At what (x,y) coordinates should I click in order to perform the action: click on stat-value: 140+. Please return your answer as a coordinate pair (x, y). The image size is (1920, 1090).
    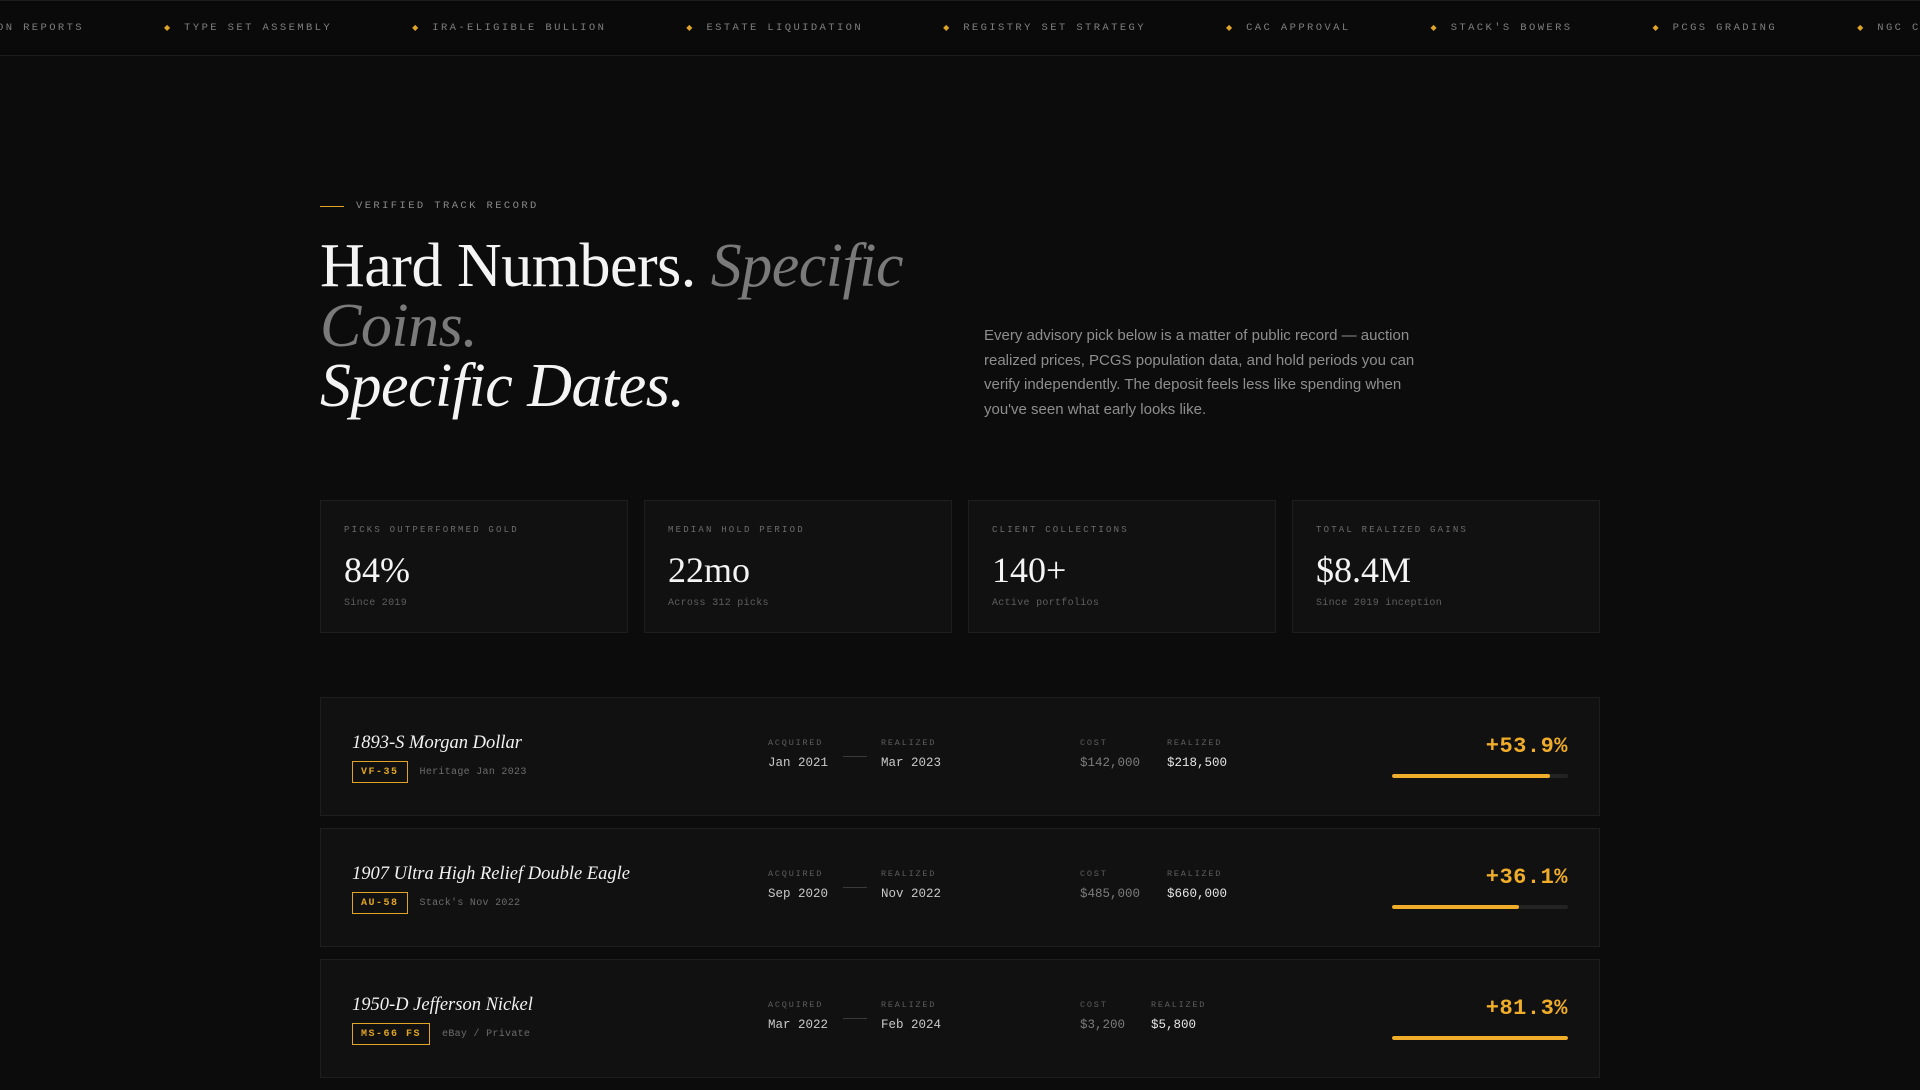
    Looking at the image, I should click on (1029, 570).